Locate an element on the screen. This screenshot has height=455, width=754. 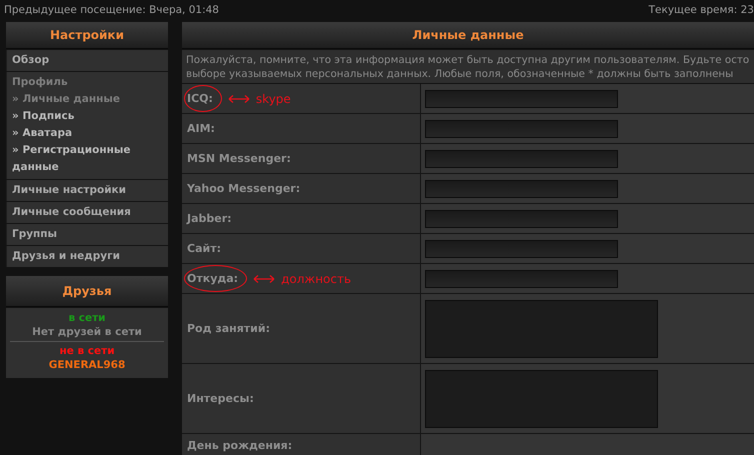
last-visit-text: Предыдущее посещение: Вчера, 01:48 is located at coordinates (111, 10).